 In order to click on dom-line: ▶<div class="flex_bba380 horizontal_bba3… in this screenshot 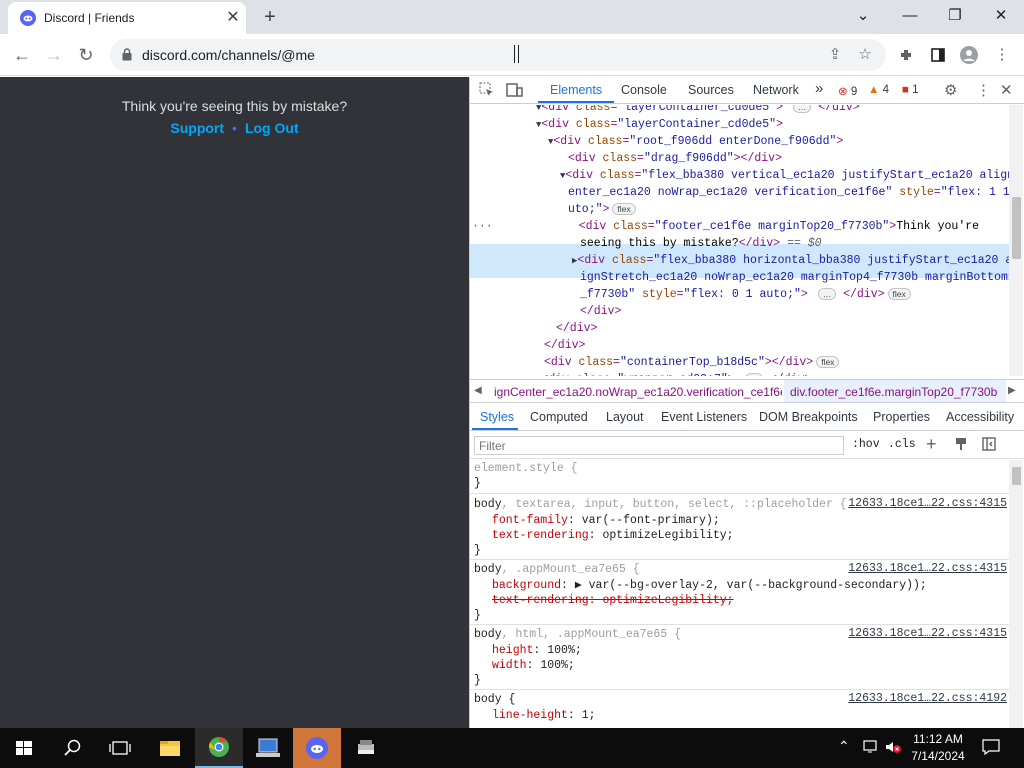, I will do `click(744, 260)`.